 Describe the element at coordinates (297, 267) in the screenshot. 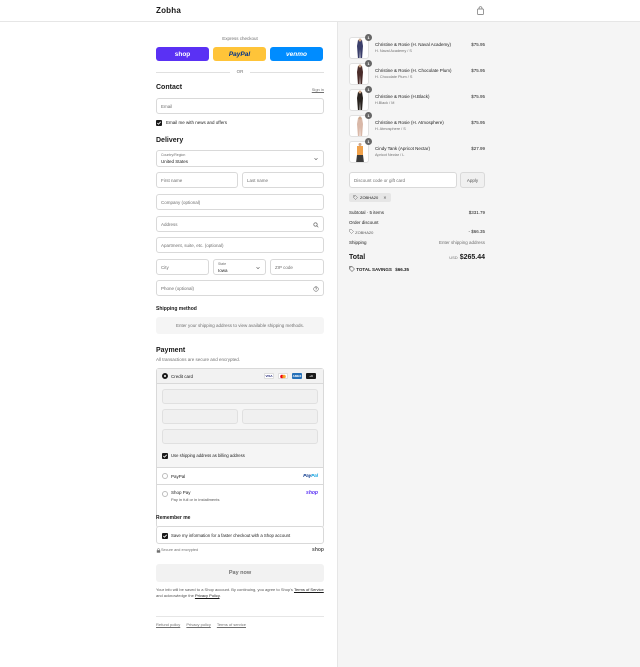

I see `zip-field: ZIP code` at that location.